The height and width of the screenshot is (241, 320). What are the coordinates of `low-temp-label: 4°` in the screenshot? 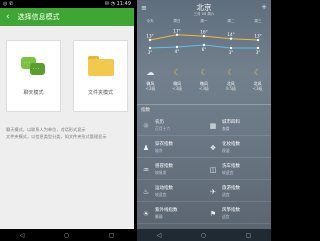 It's located at (177, 51).